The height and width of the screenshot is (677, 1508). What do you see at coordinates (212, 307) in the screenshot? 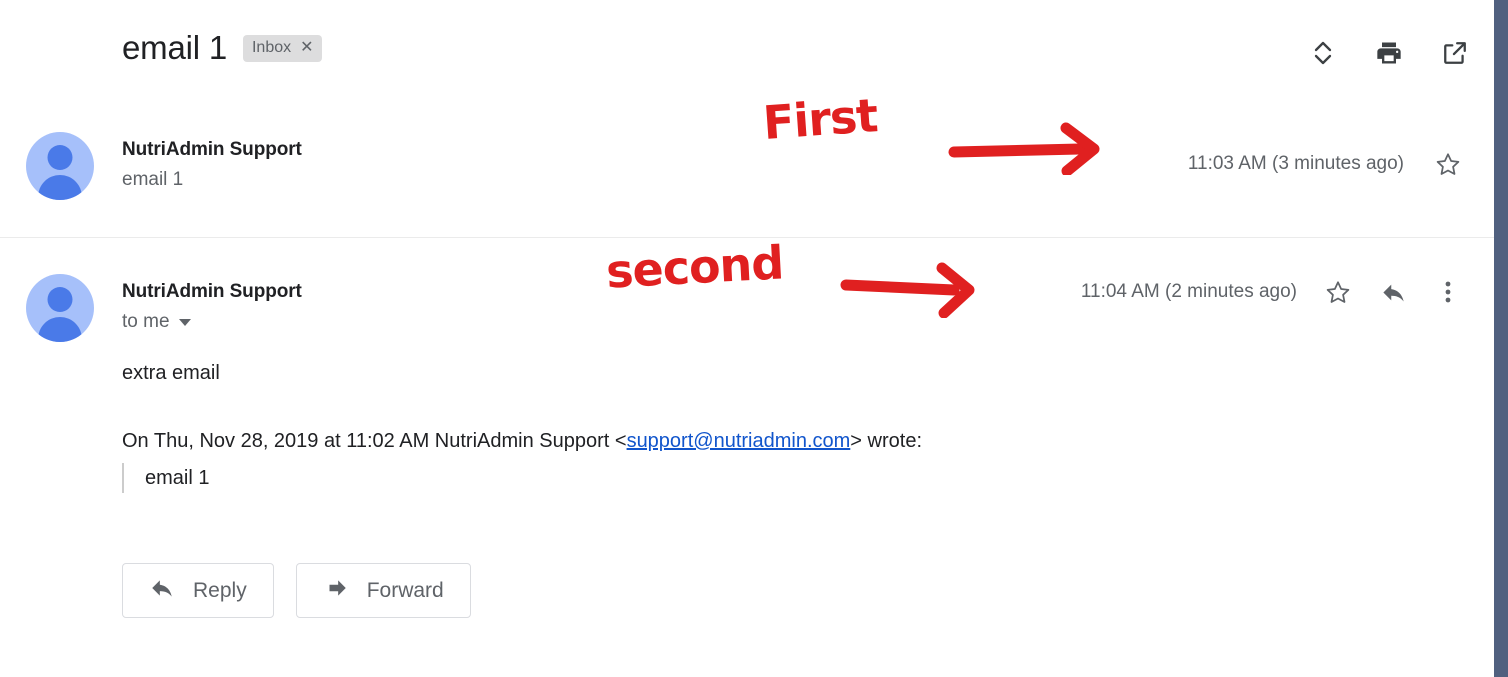
I see `sender-block: NutriAdmin Support to me` at bounding box center [212, 307].